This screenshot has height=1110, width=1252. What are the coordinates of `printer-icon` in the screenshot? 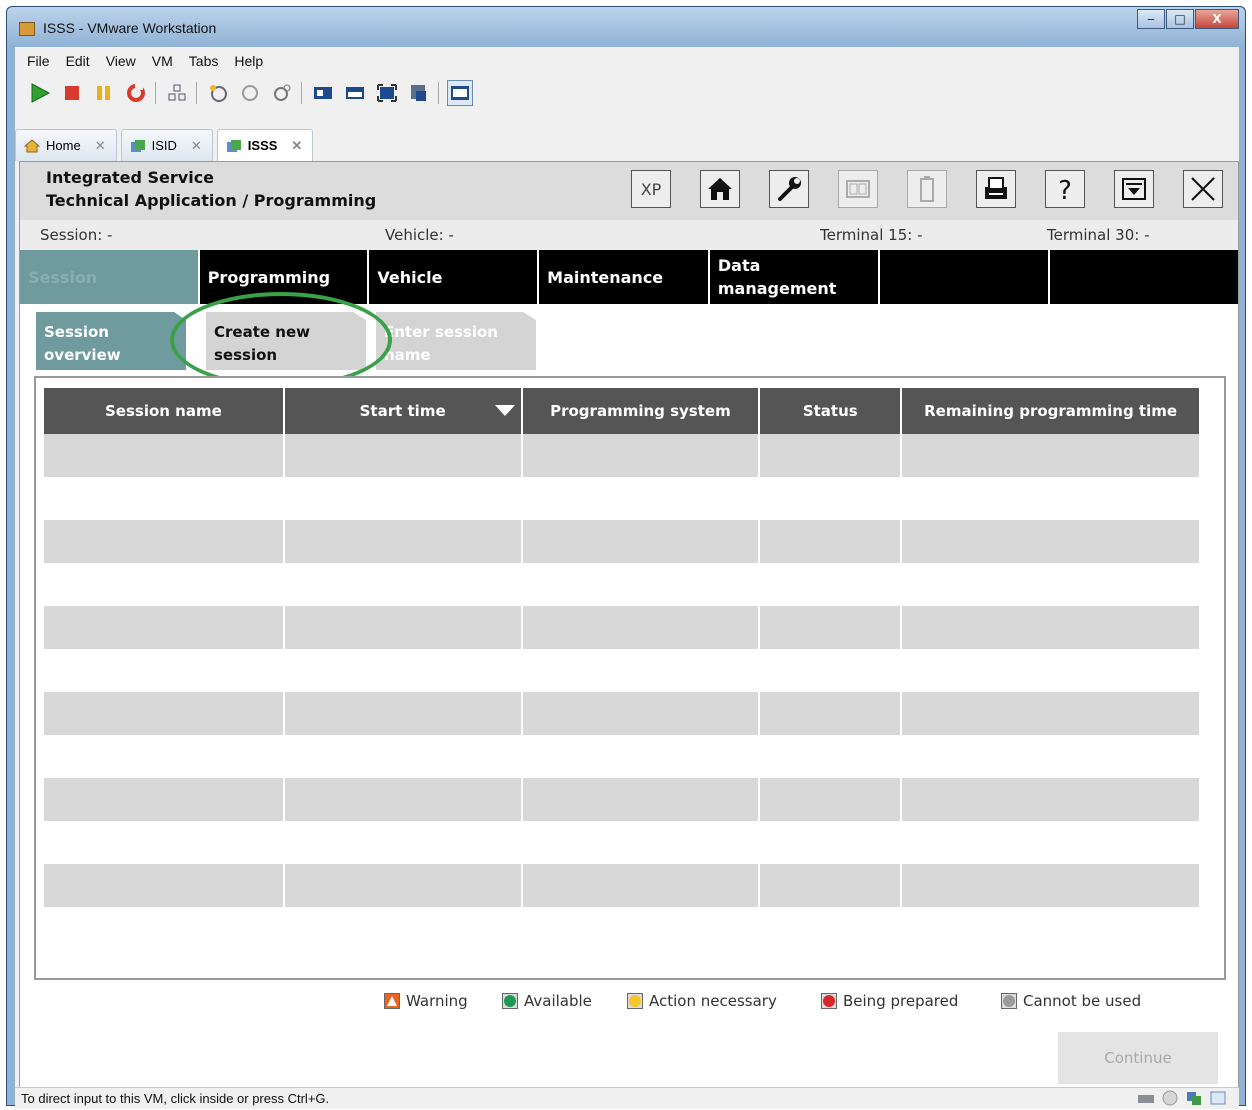 It's located at (996, 188).